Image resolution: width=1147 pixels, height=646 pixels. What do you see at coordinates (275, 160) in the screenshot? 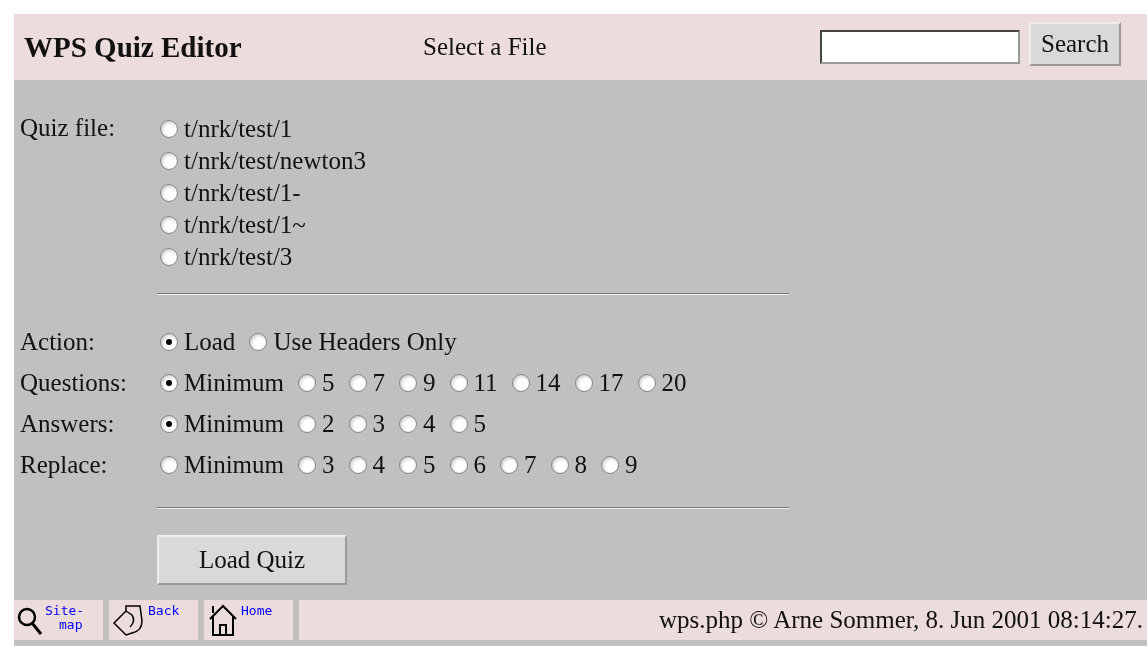
I see `option-label: t/nrk/test/newton3` at bounding box center [275, 160].